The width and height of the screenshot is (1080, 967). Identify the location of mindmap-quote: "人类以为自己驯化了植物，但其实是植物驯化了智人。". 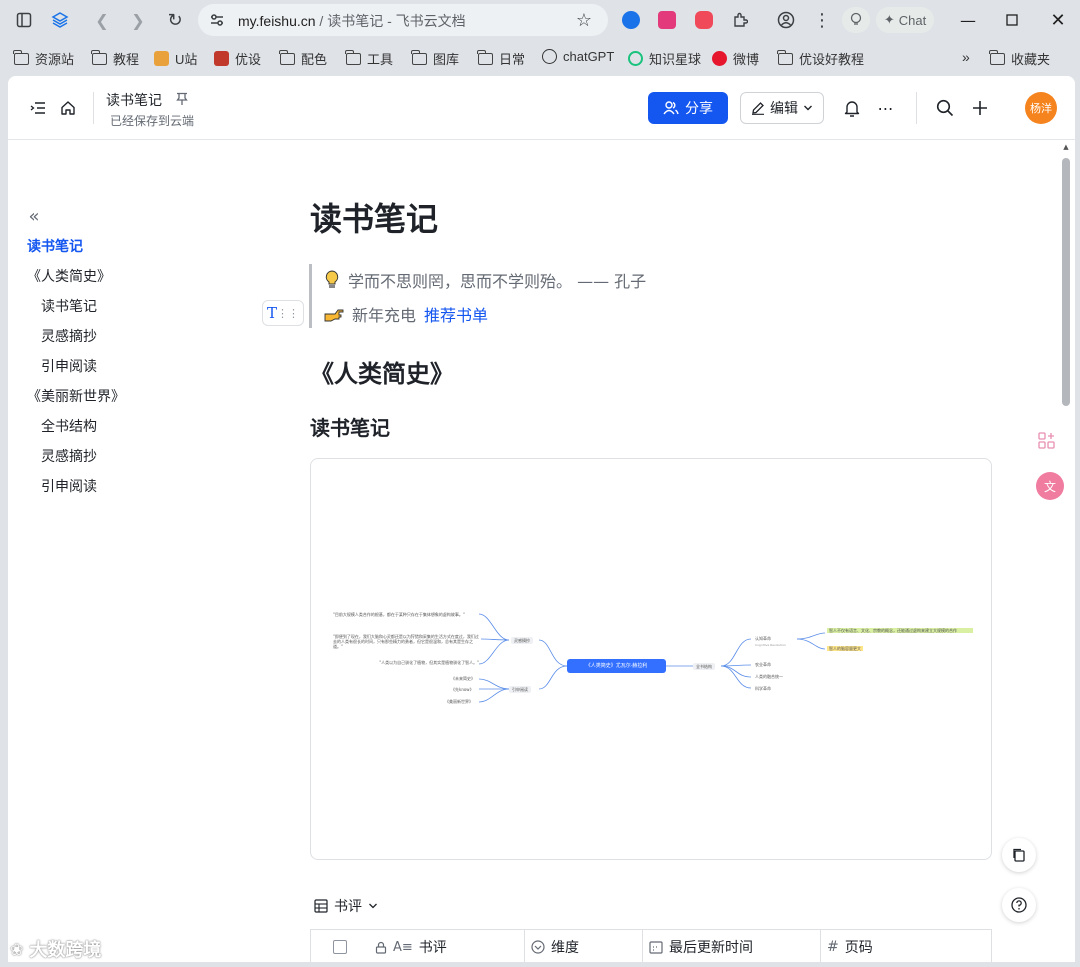
(419, 662).